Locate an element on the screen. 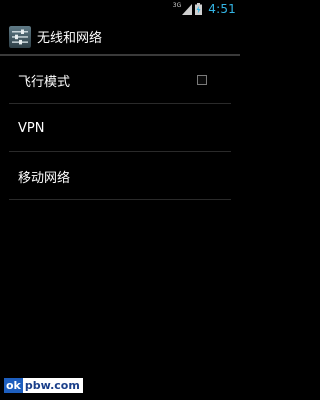 The width and height of the screenshot is (320, 400). list-item-airplane-mode: 飞行模式 is located at coordinates (120, 80).